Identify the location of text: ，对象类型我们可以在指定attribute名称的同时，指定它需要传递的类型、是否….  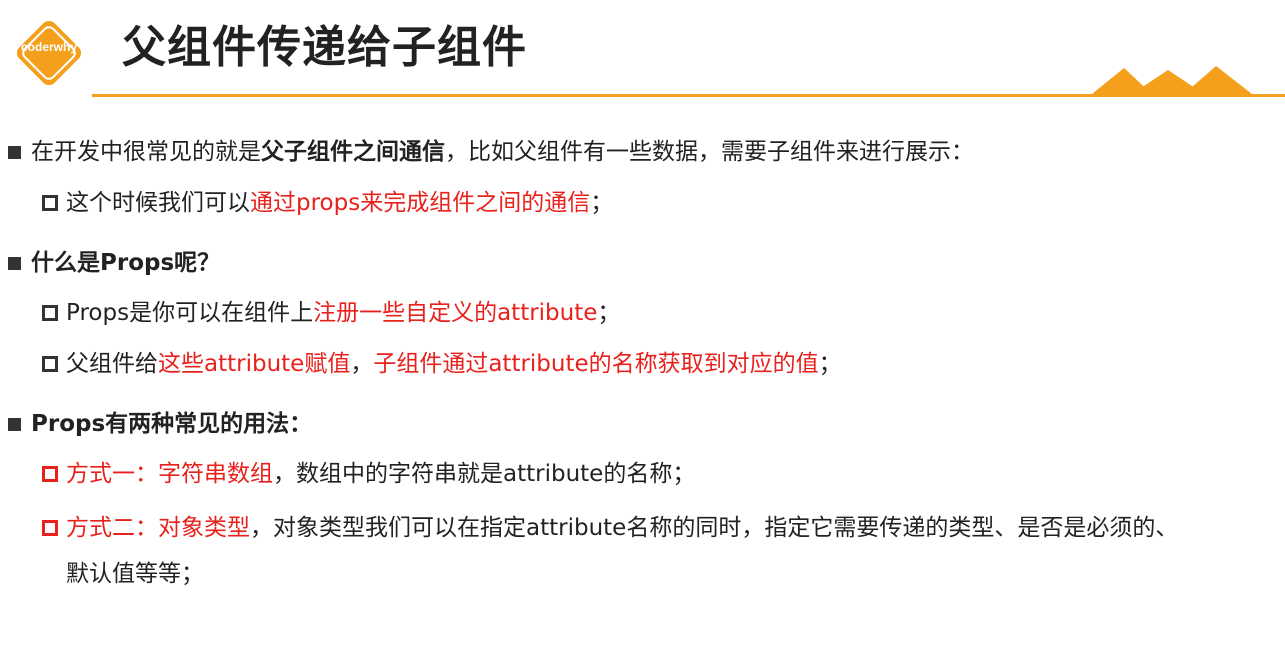
(714, 528).